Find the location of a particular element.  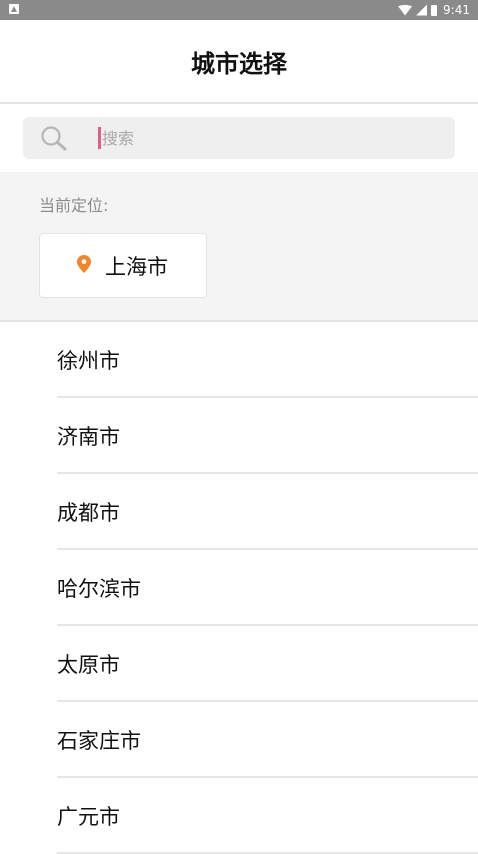

signal-icon is located at coordinates (422, 10).